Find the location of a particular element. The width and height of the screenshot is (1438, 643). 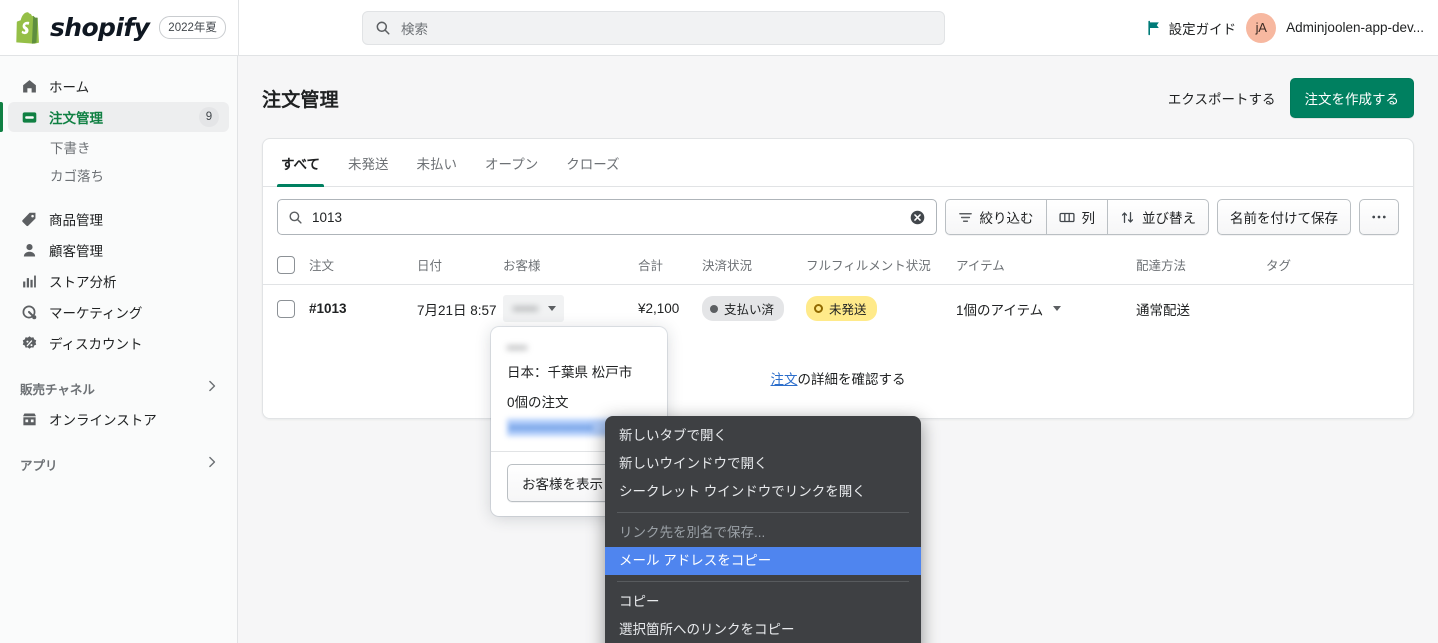

select-all-cell is located at coordinates (286, 266).